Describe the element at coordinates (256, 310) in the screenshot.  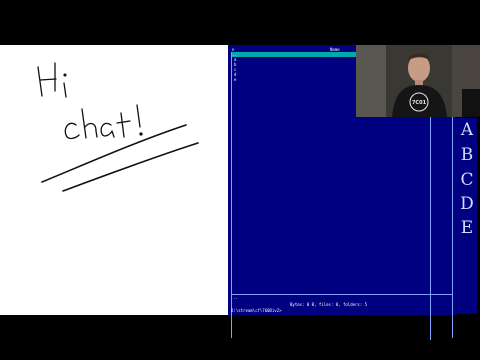
I see `command-line: D:\stream\cf\760Div2>` at that location.